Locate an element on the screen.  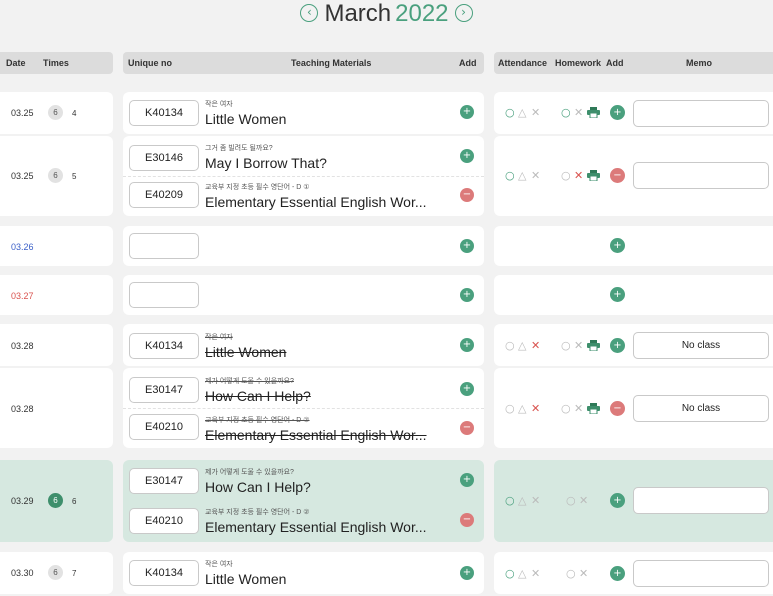
times-count: 6 is located at coordinates (74, 501).